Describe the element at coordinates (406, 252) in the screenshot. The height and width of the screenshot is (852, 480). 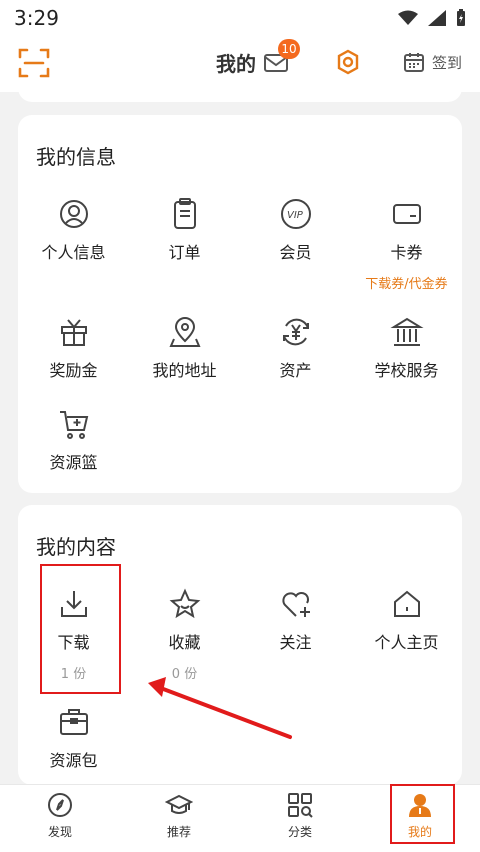
I see `item-label: 卡券` at that location.